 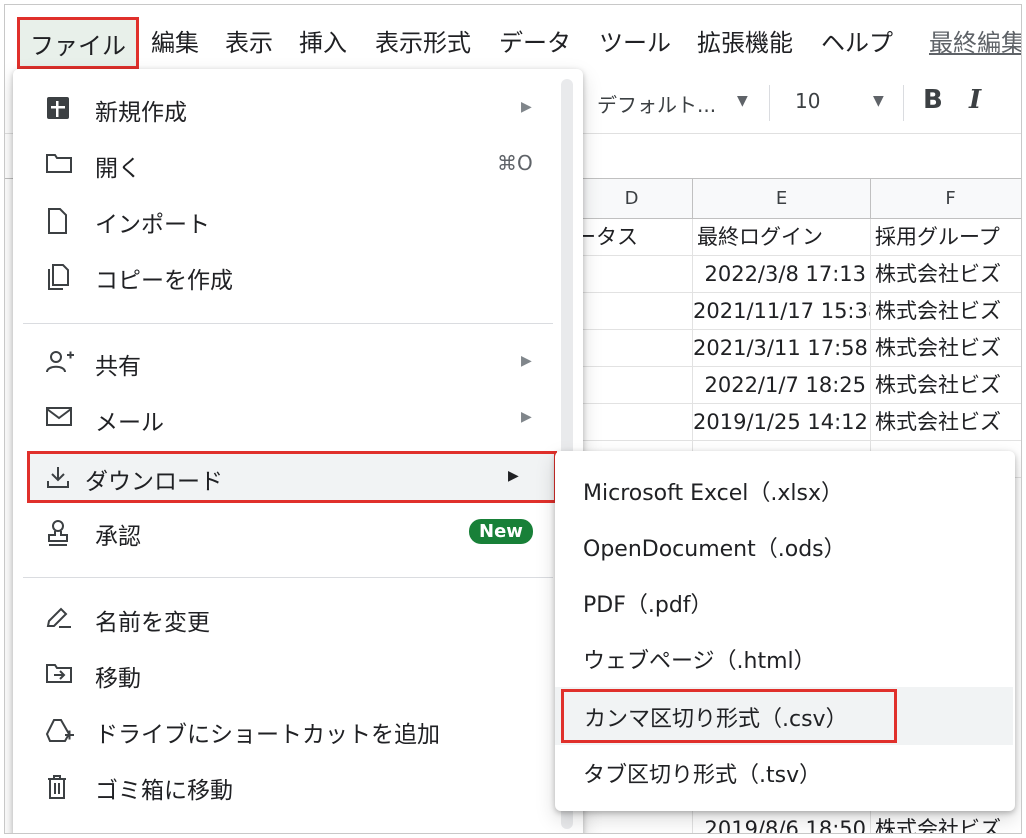 What do you see at coordinates (60, 363) in the screenshot?
I see `add-person-icon` at bounding box center [60, 363].